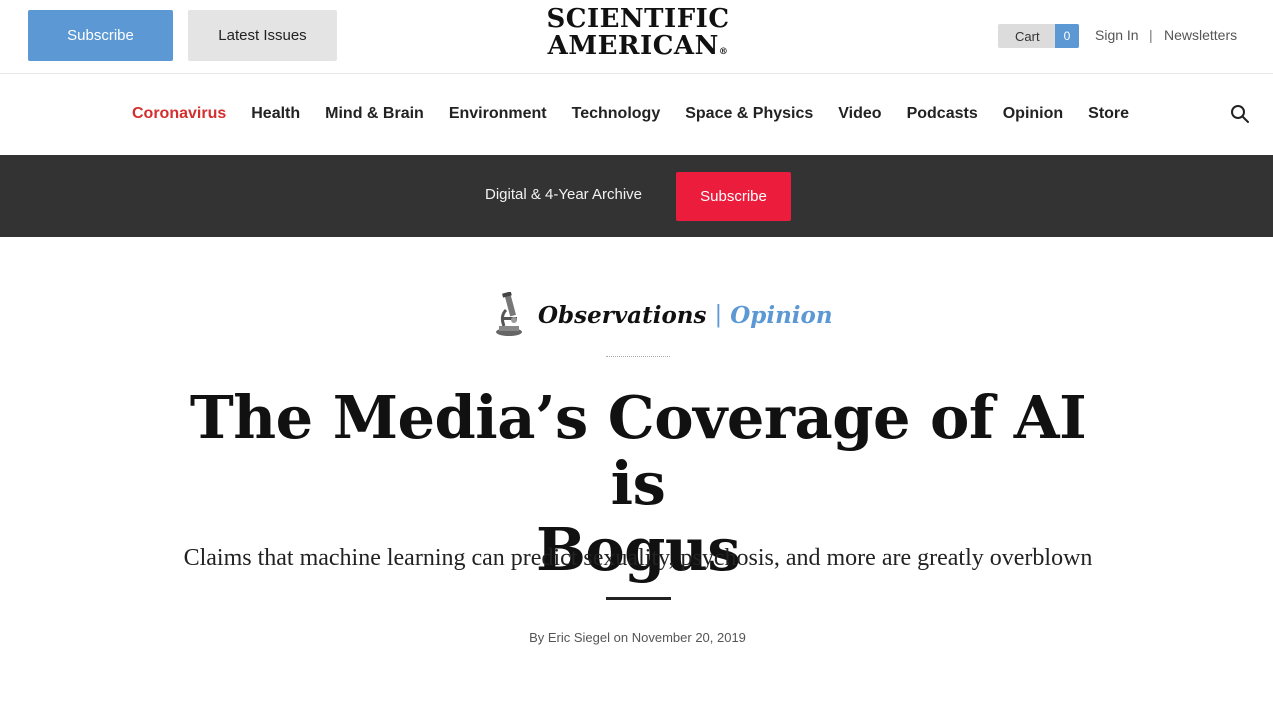 This screenshot has width=1273, height=711. I want to click on newsletters-link: Newsletters, so click(1200, 35).